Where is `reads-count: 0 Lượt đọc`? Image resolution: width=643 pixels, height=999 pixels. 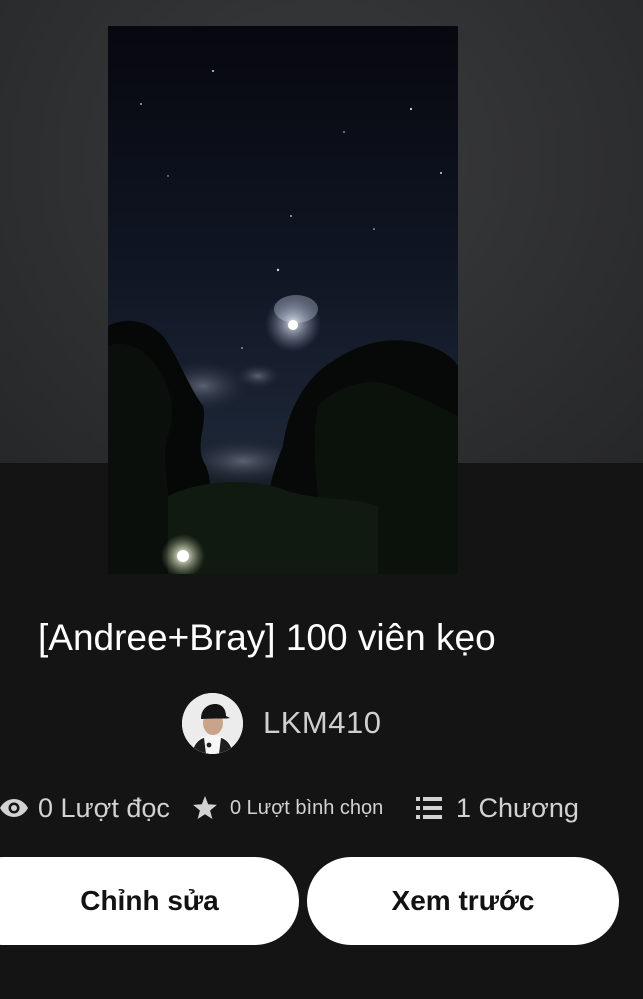
reads-count: 0 Lượt đọc is located at coordinates (104, 807).